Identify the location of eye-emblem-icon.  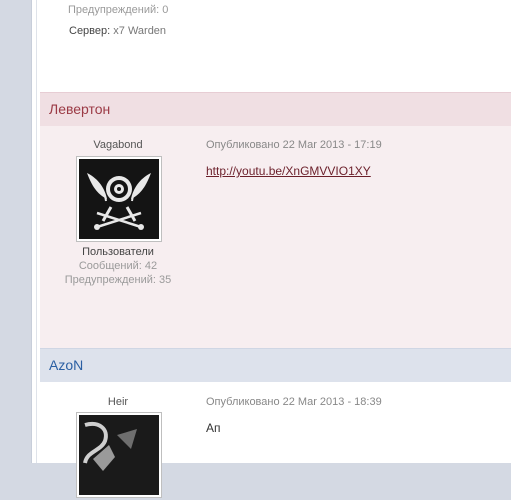
(119, 199).